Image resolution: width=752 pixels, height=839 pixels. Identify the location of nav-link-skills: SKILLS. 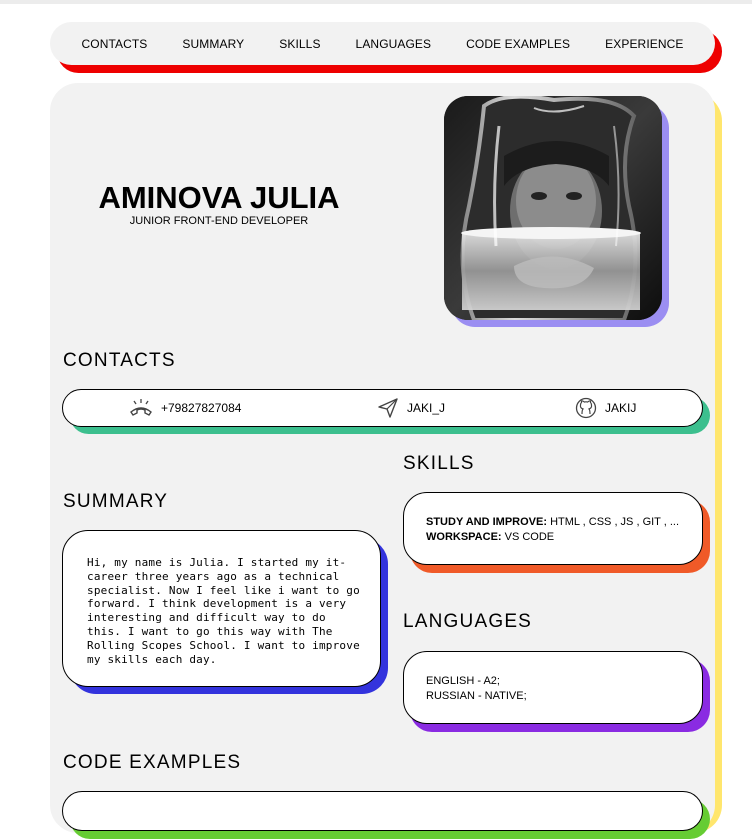
(299, 44).